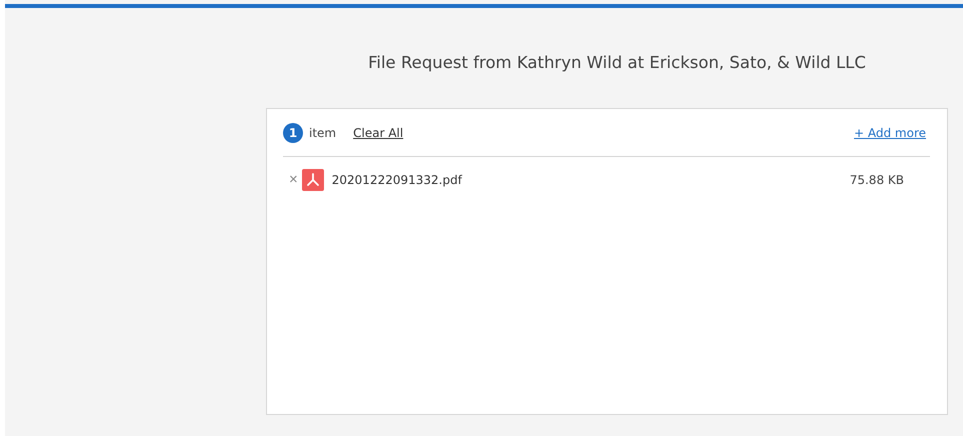  What do you see at coordinates (293, 179) in the screenshot?
I see `remove-button: ×` at bounding box center [293, 179].